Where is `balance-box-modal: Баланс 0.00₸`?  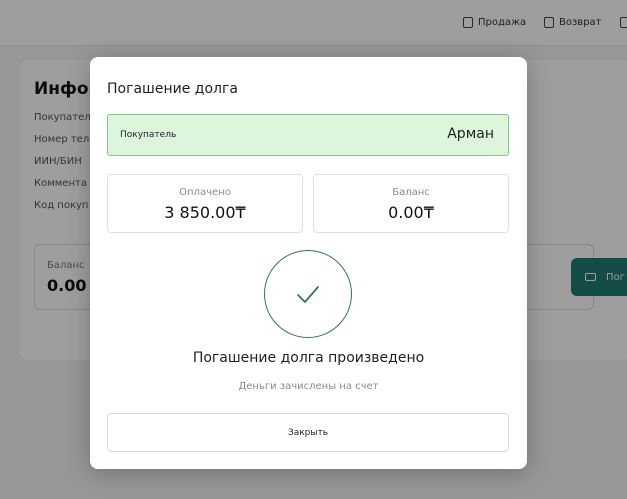
balance-box-modal: Баланс 0.00₸ is located at coordinates (411, 203).